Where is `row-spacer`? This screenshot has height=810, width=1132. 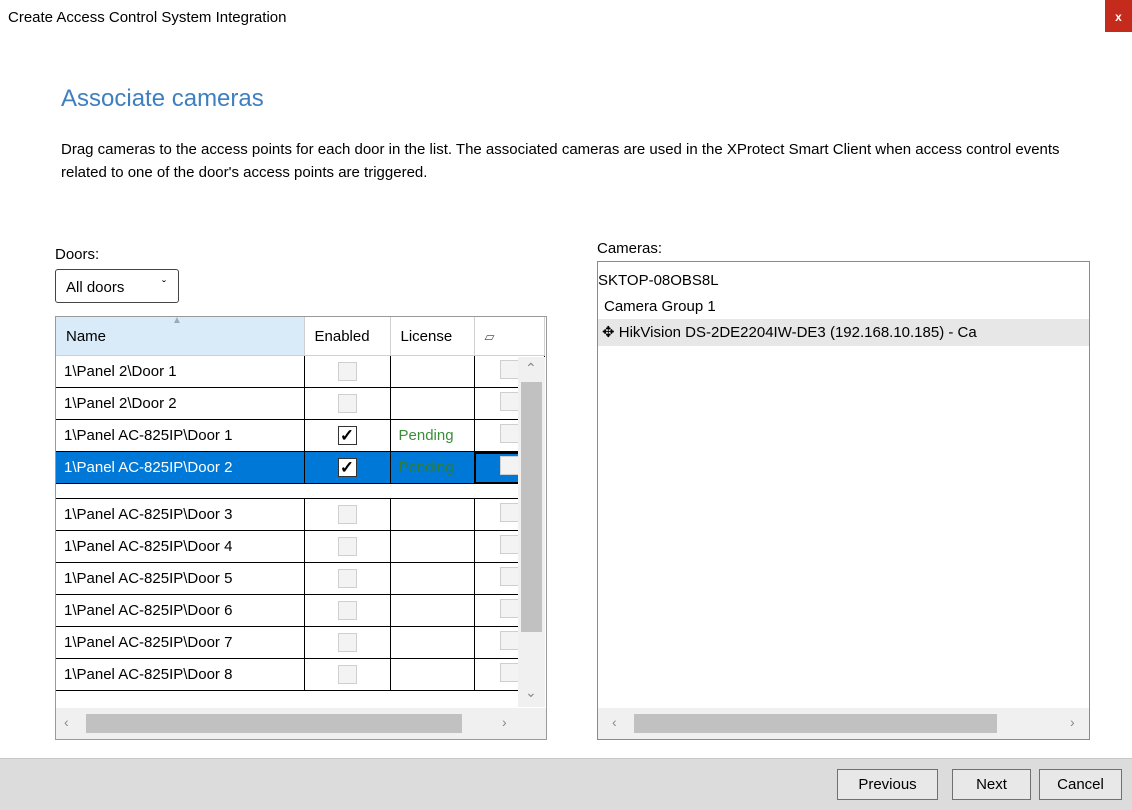 row-spacer is located at coordinates (300, 491).